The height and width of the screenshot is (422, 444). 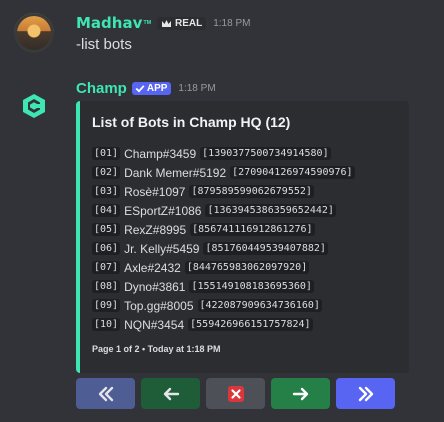 I want to click on embed-title: List of Bots in Champ HQ (12), so click(x=191, y=122).